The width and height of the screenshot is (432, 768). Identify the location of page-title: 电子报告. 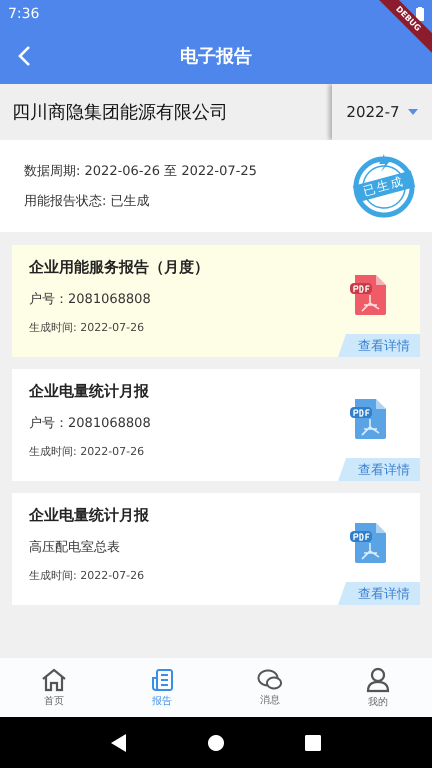
(216, 56).